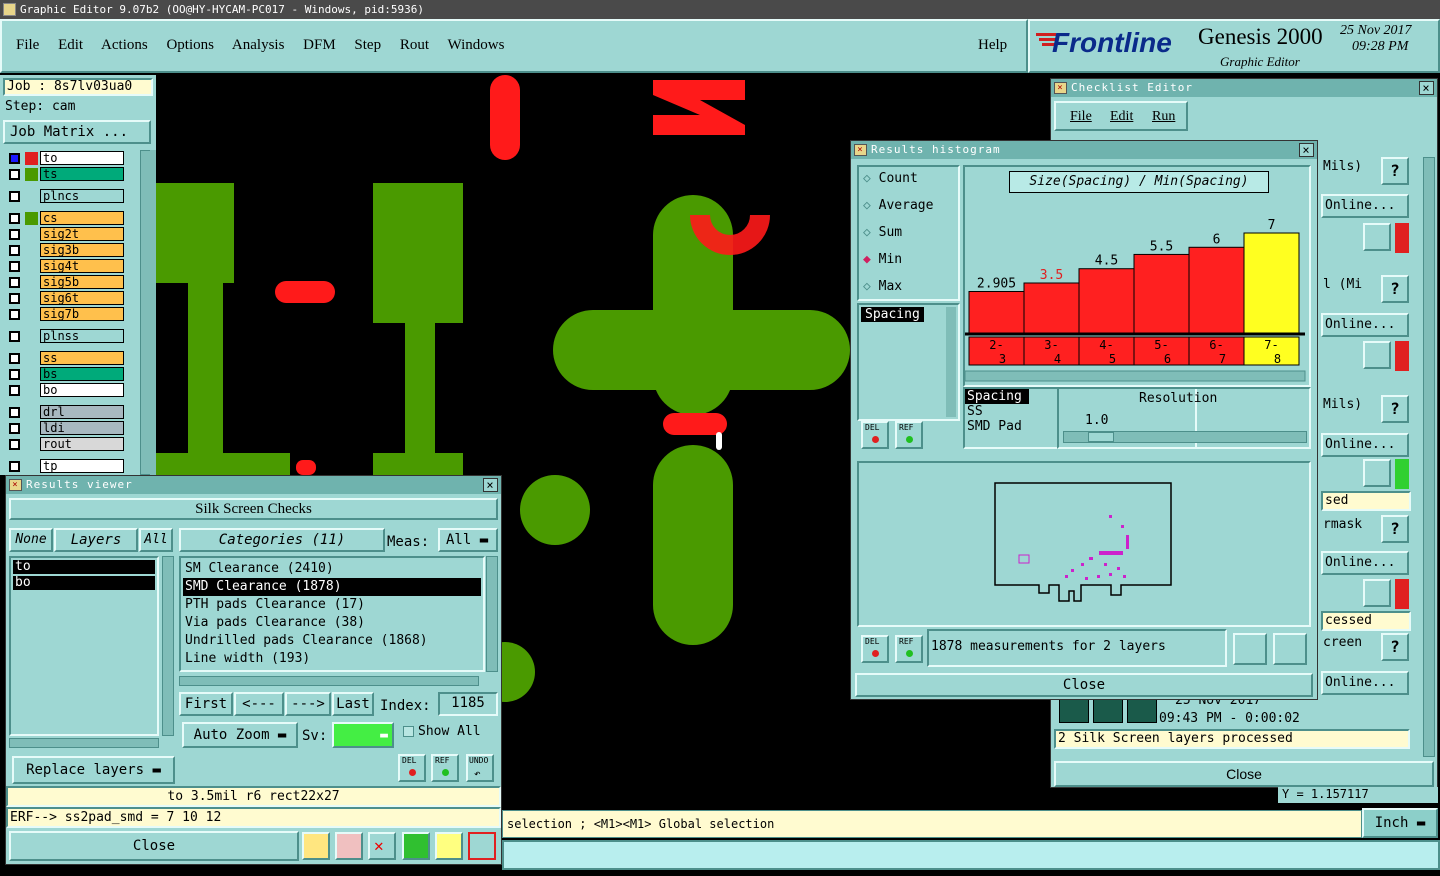  I want to click on command-line, so click(971, 855).